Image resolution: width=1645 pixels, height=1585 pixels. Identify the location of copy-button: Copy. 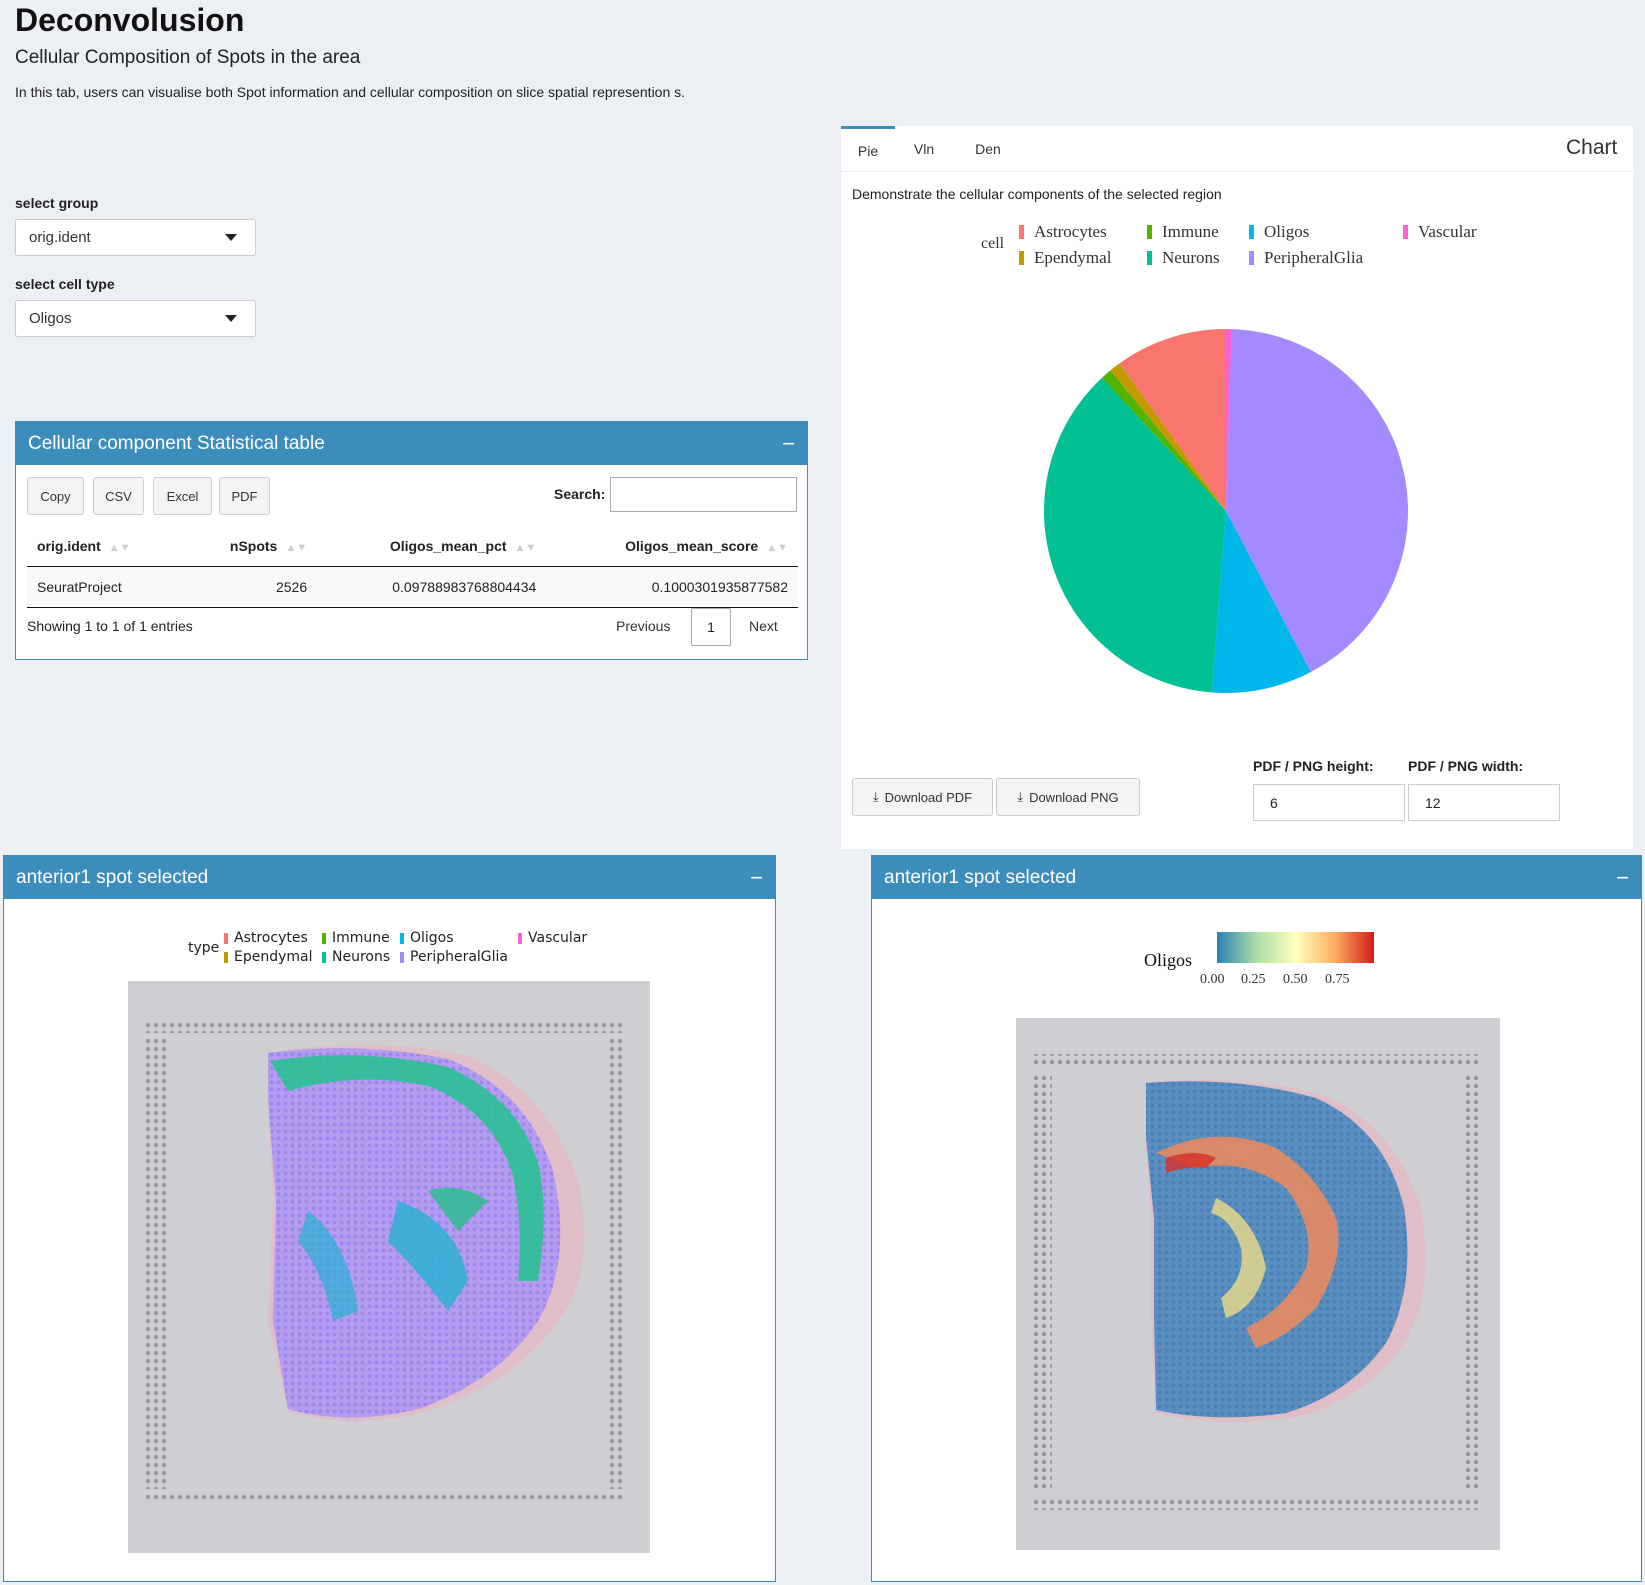
(55, 496).